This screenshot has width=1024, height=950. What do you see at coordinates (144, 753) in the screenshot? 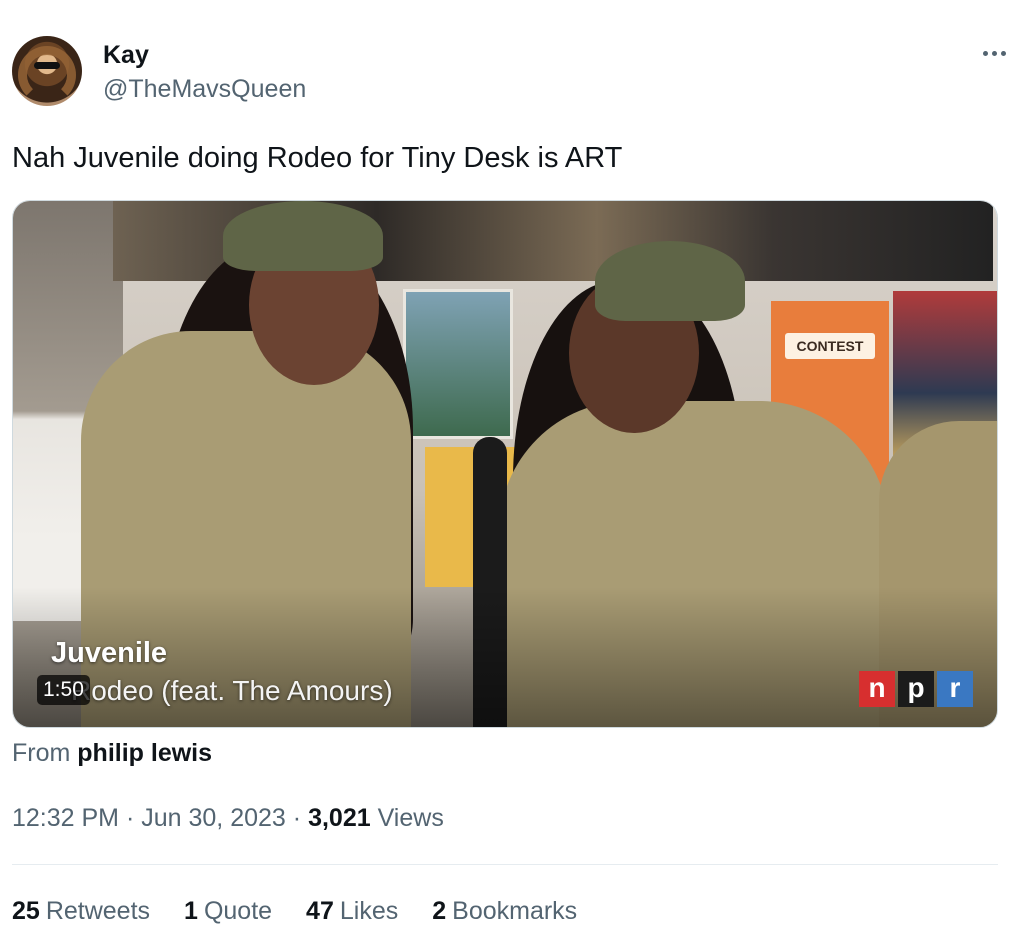
I see `source-account-link: philip lewis` at bounding box center [144, 753].